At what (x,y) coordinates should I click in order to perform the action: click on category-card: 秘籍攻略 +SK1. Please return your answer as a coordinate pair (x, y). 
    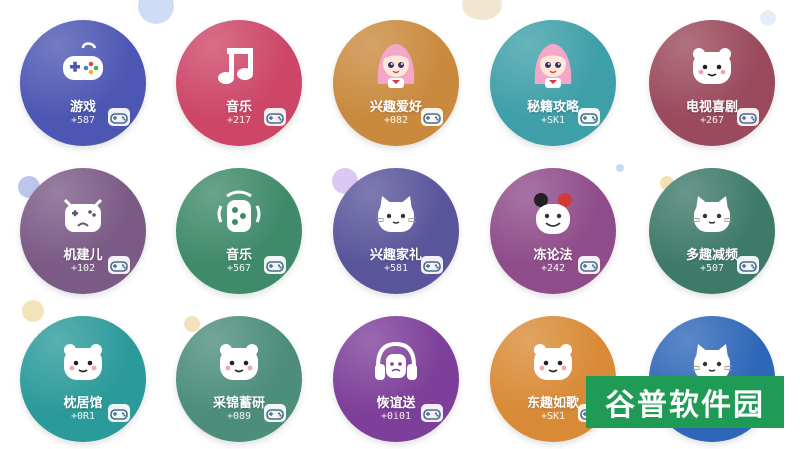
    Looking at the image, I should click on (553, 83).